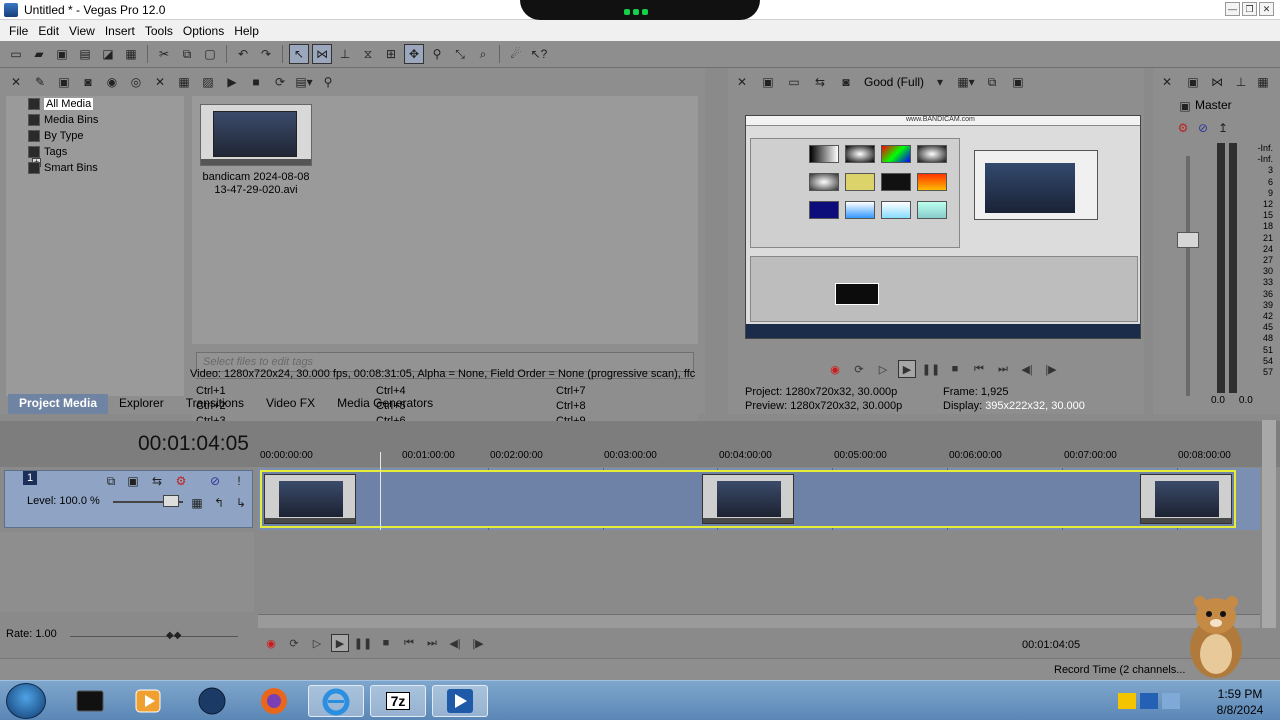  What do you see at coordinates (148, 701) in the screenshot?
I see `media-player-app-icon` at bounding box center [148, 701].